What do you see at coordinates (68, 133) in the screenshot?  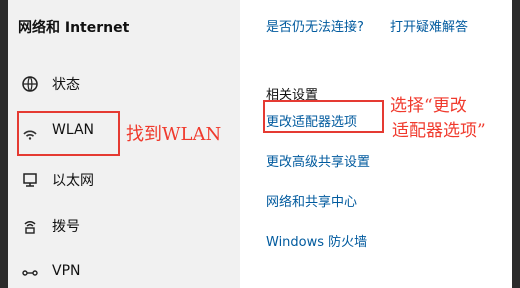 I see `wlan-highlight-box` at bounding box center [68, 133].